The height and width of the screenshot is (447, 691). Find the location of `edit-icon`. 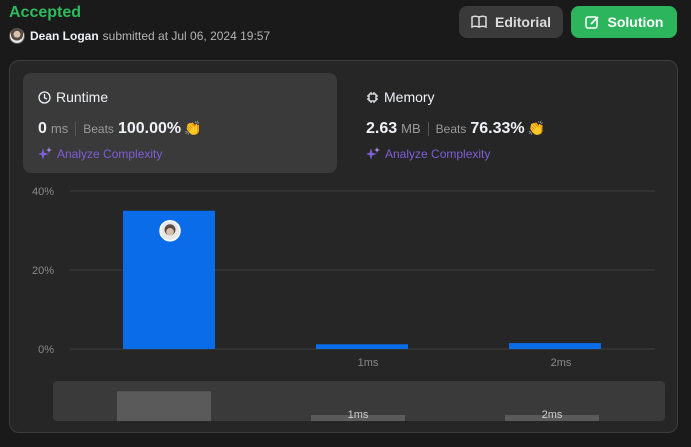

edit-icon is located at coordinates (591, 22).